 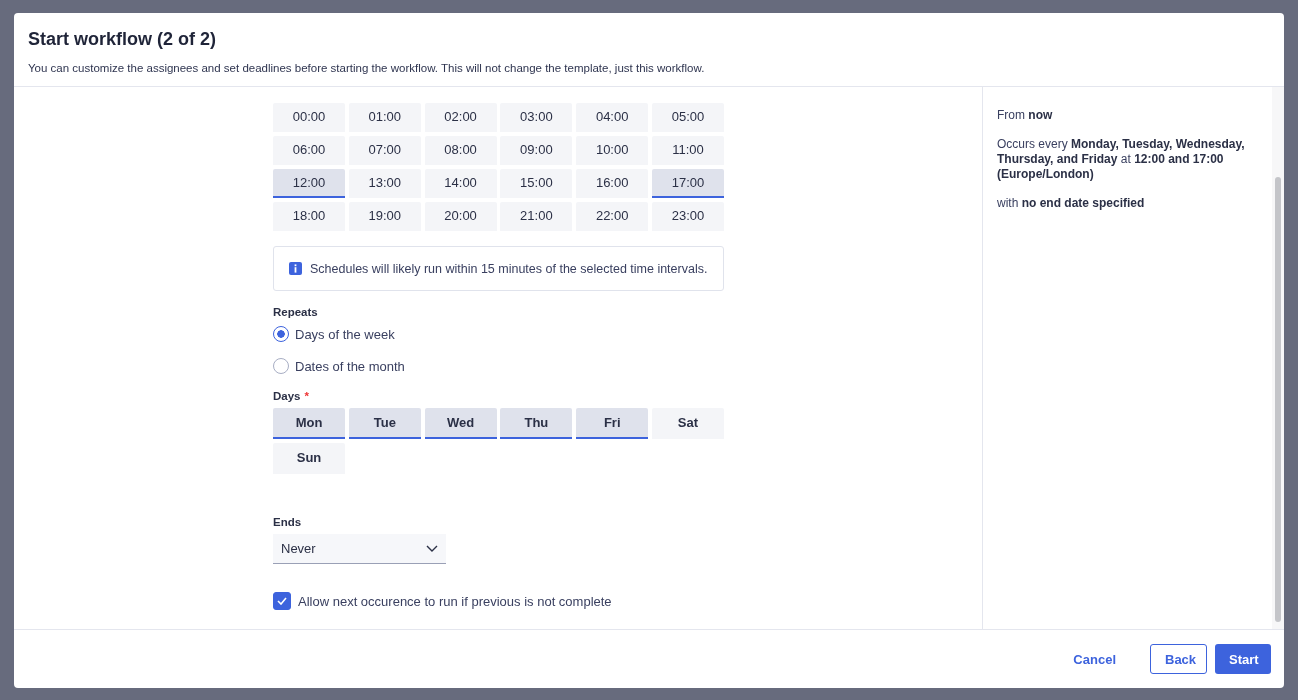 What do you see at coordinates (688, 150) in the screenshot?
I see `hour-toggle: 11:00` at bounding box center [688, 150].